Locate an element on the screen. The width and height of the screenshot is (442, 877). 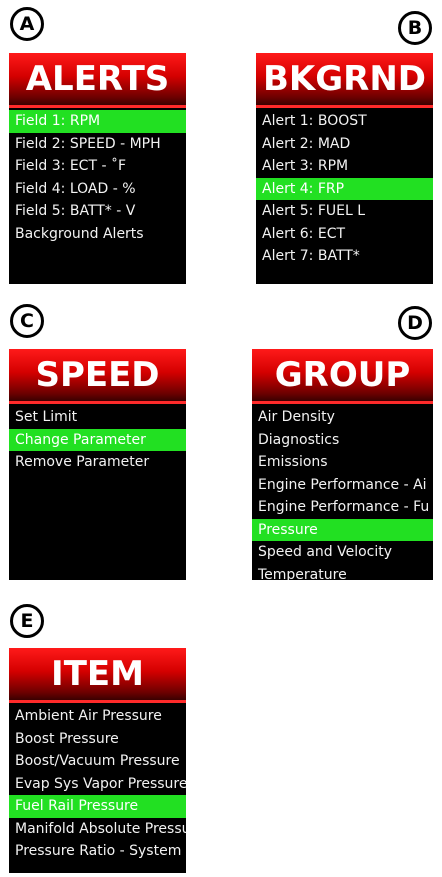
alerts-title: ALERTS is located at coordinates (97, 80).